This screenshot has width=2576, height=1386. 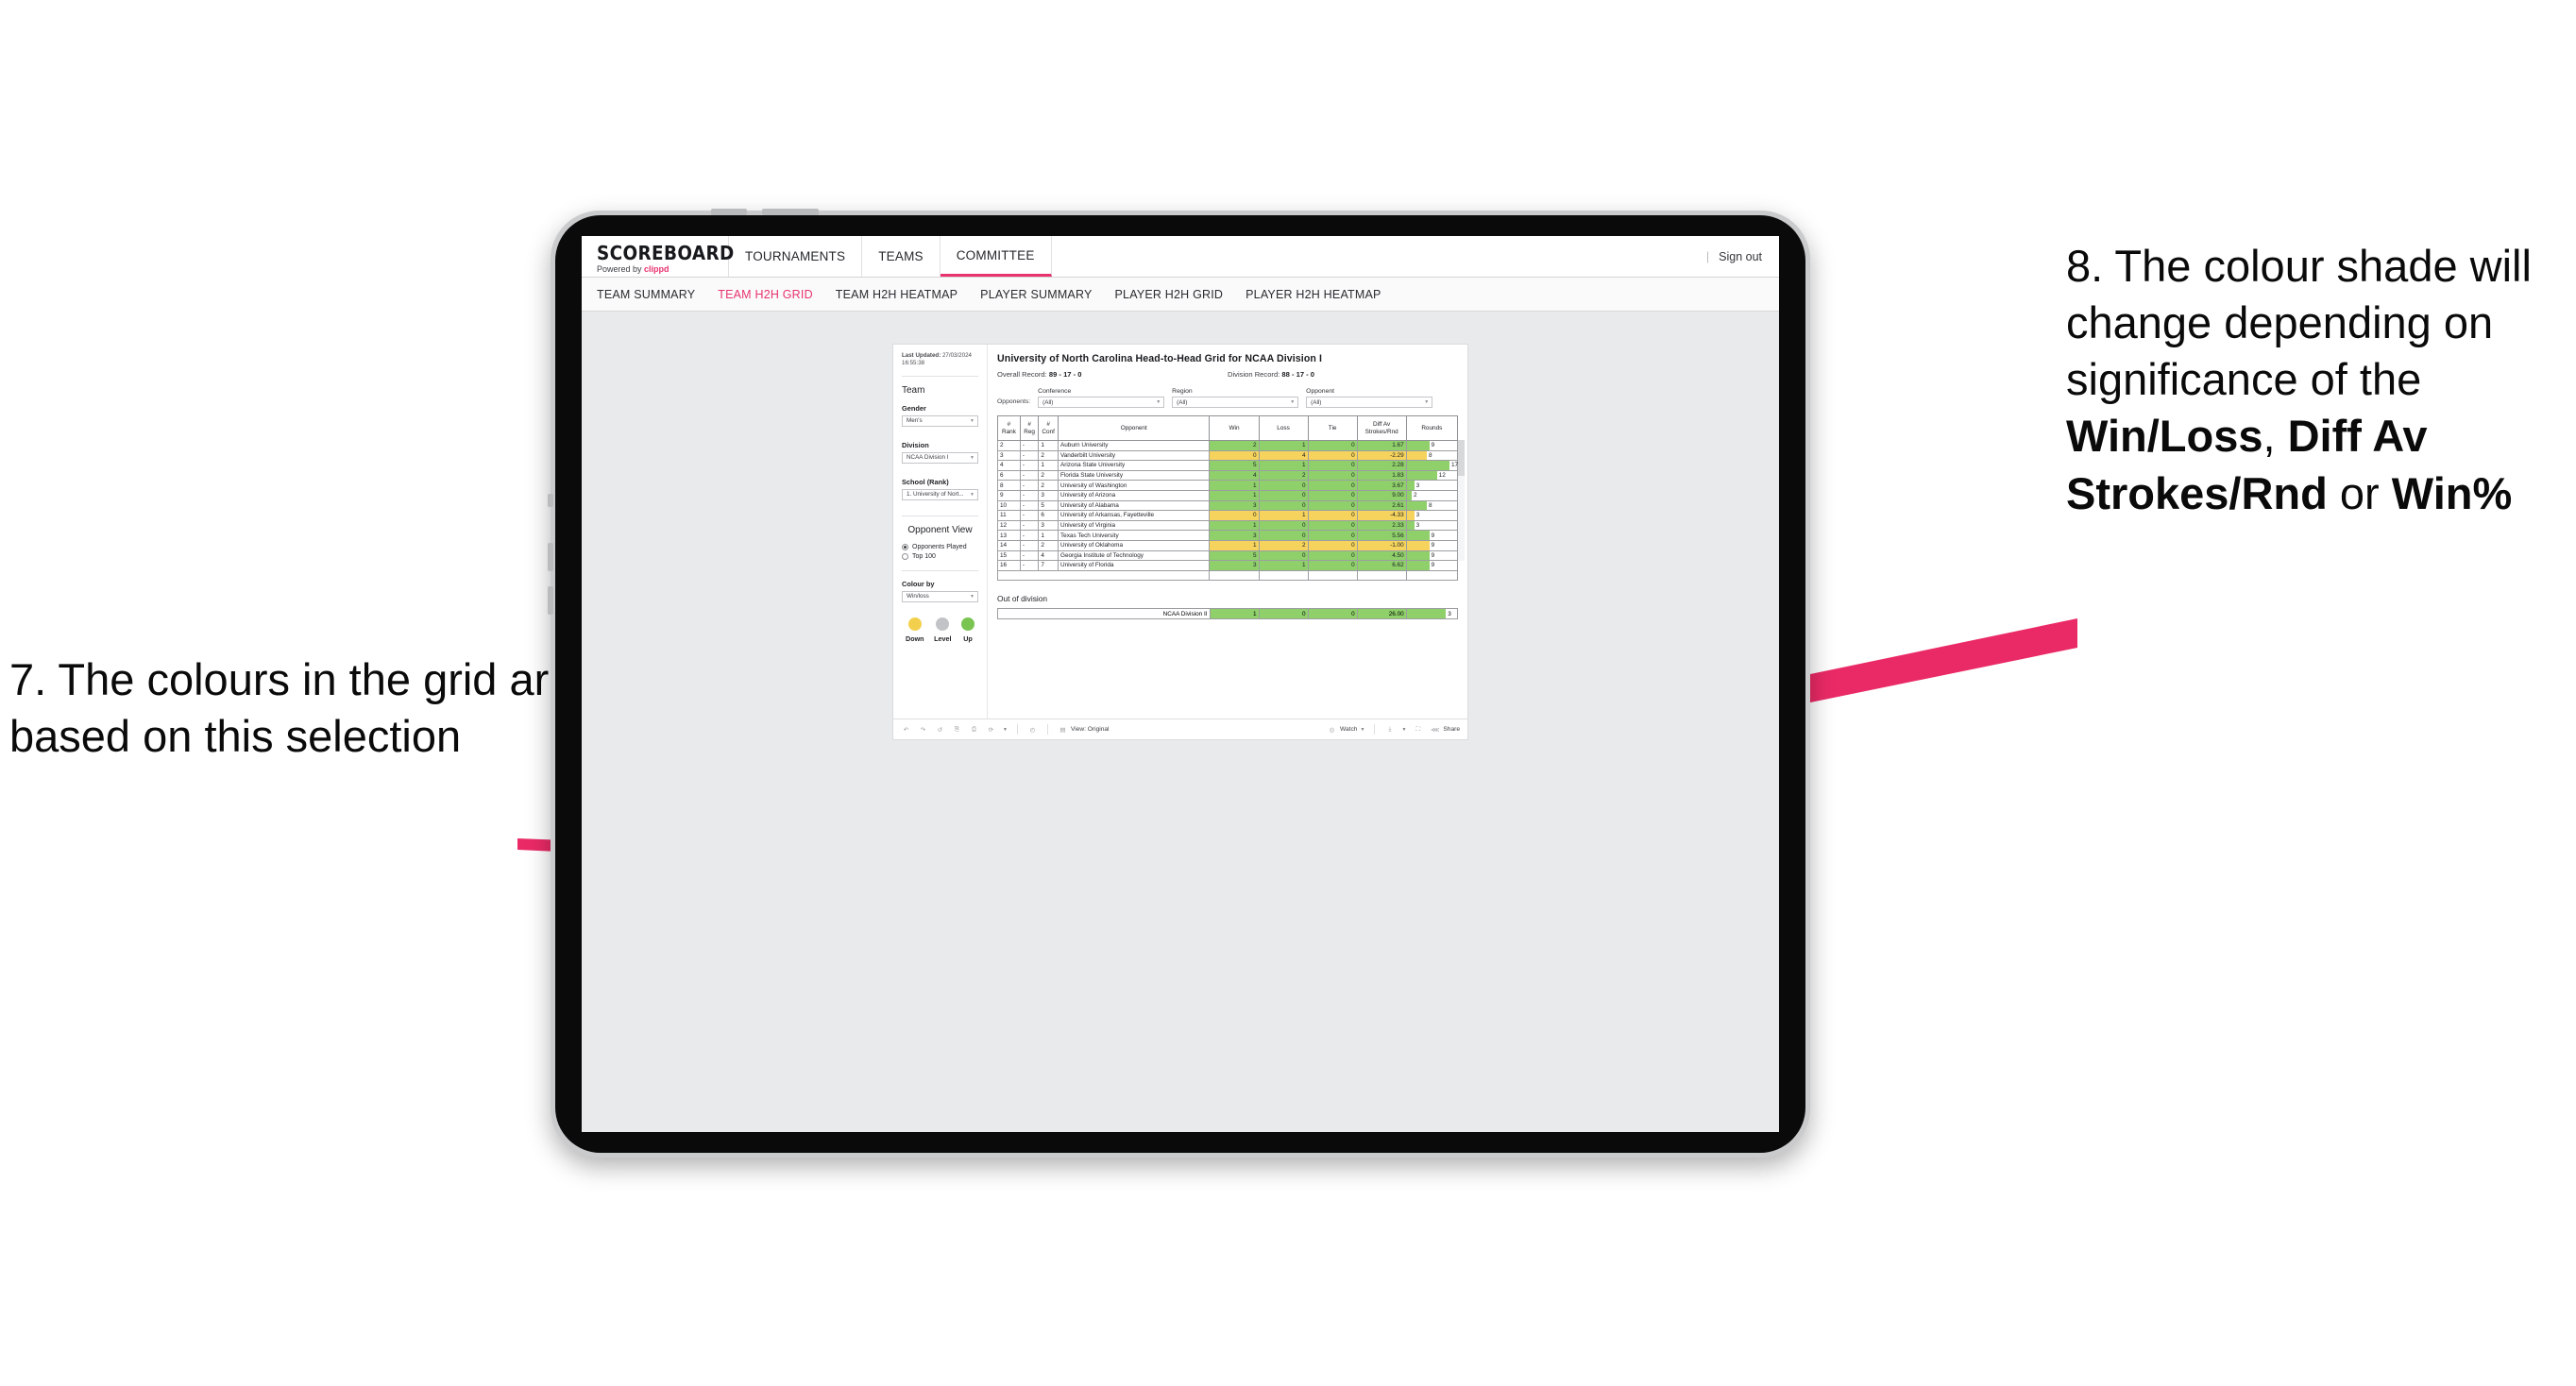 What do you see at coordinates (1228, 485) in the screenshot?
I see `table-row: 8-2 University of Washington 1 0 0 3.67 3` at bounding box center [1228, 485].